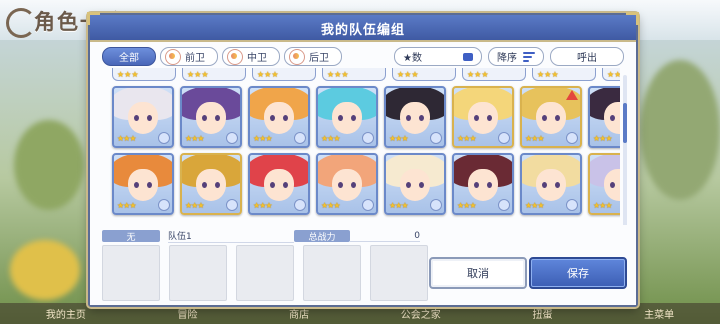  I want to click on dialog-titlebar: 我的队伍编组, so click(363, 28).